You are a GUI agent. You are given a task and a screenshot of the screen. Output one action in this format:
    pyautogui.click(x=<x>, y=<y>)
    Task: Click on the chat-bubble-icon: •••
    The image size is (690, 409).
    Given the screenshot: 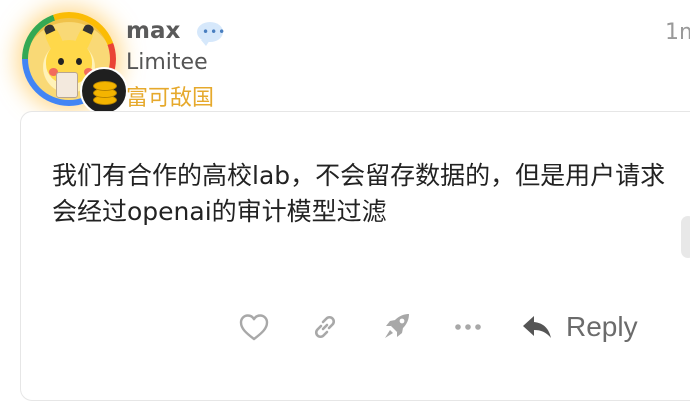 What is the action you would take?
    pyautogui.click(x=211, y=34)
    